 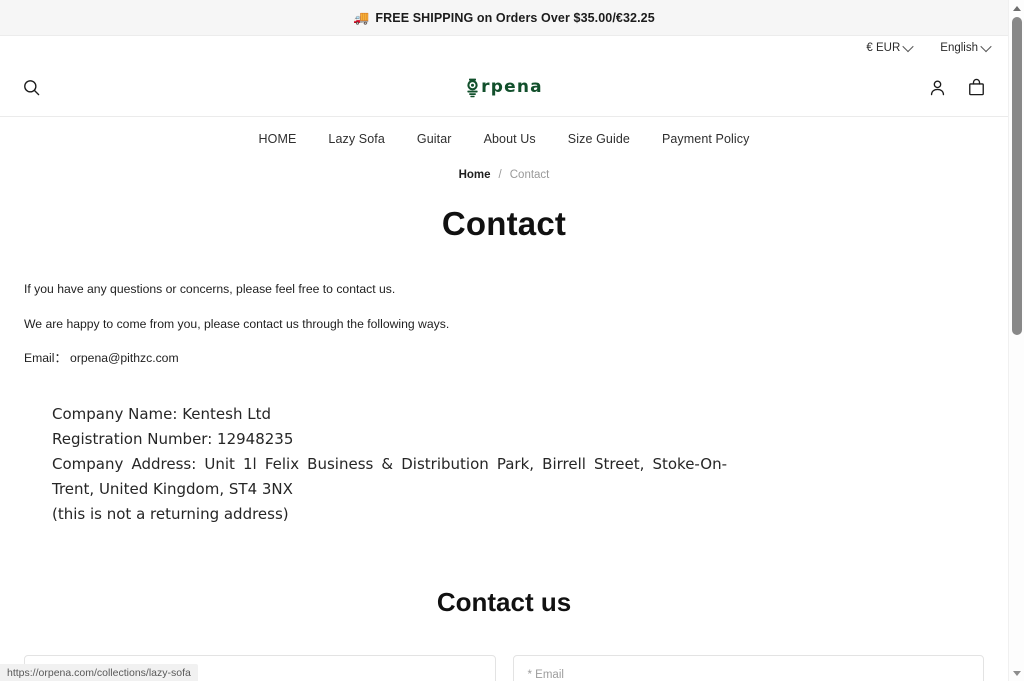 I want to click on account-icon, so click(x=937, y=88).